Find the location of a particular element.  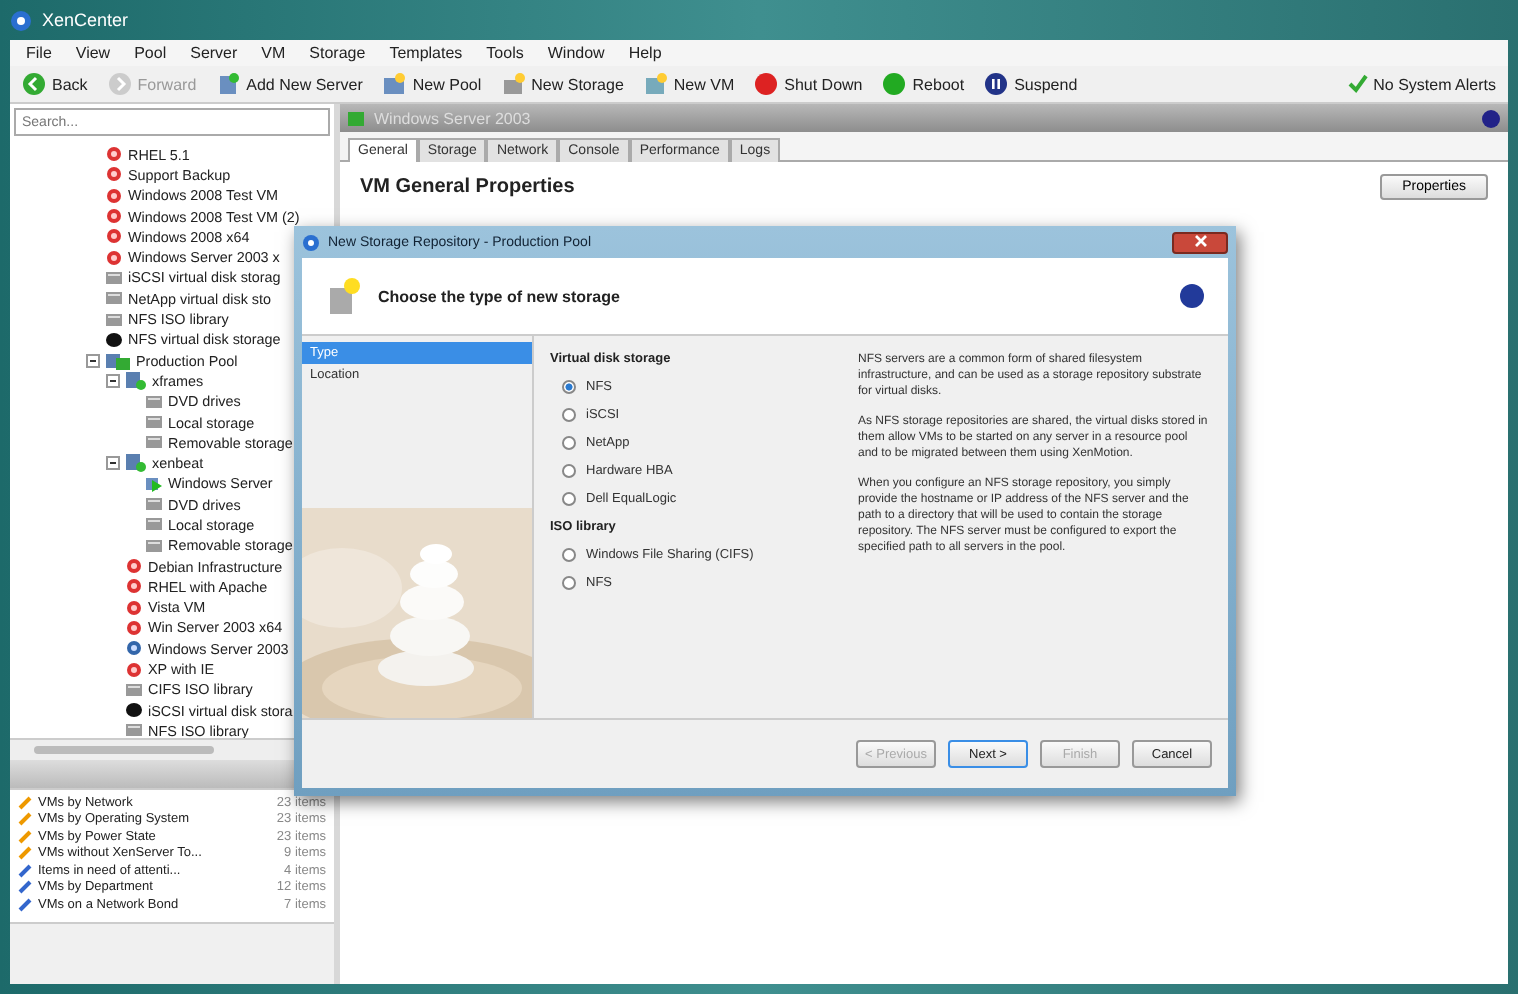

menu-item: Help is located at coordinates (645, 53).